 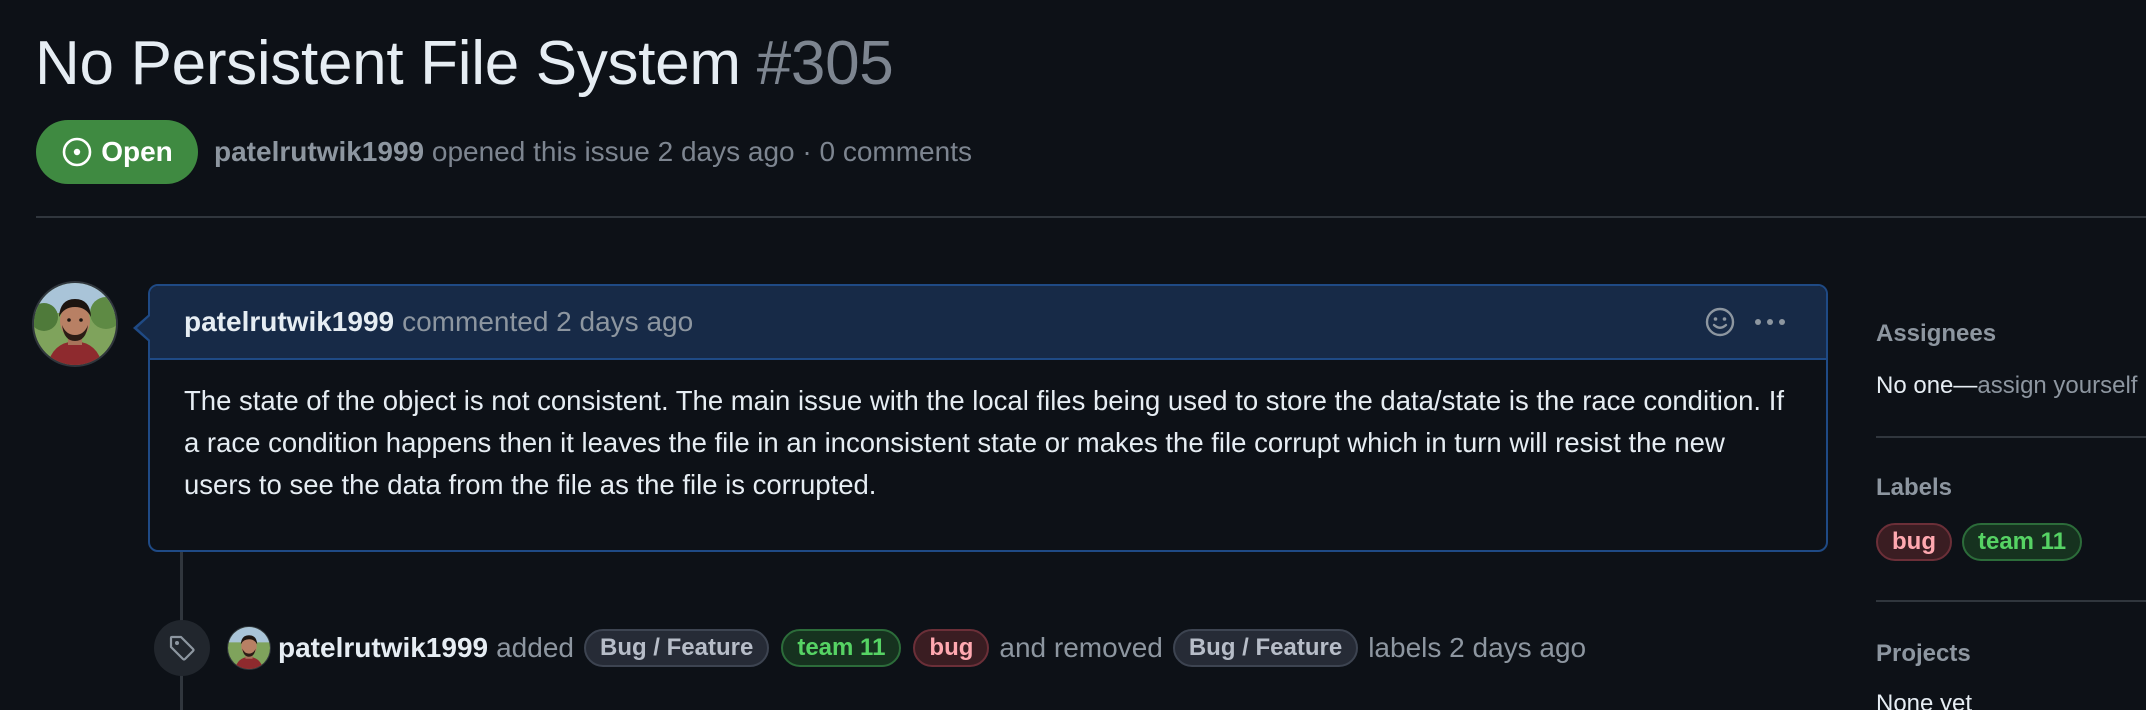 I want to click on comment-author-link: patelrutwik1999, so click(x=289, y=322).